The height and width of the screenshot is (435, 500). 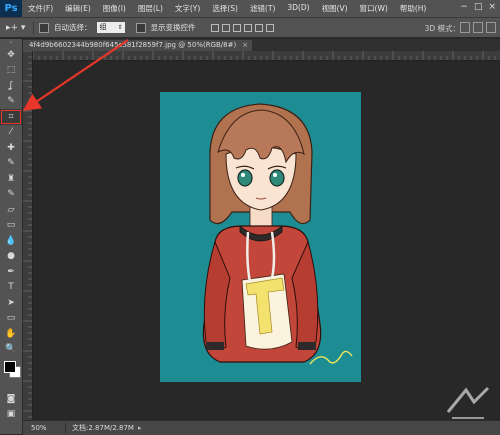 I want to click on align-middle-icon, so click(x=225, y=27).